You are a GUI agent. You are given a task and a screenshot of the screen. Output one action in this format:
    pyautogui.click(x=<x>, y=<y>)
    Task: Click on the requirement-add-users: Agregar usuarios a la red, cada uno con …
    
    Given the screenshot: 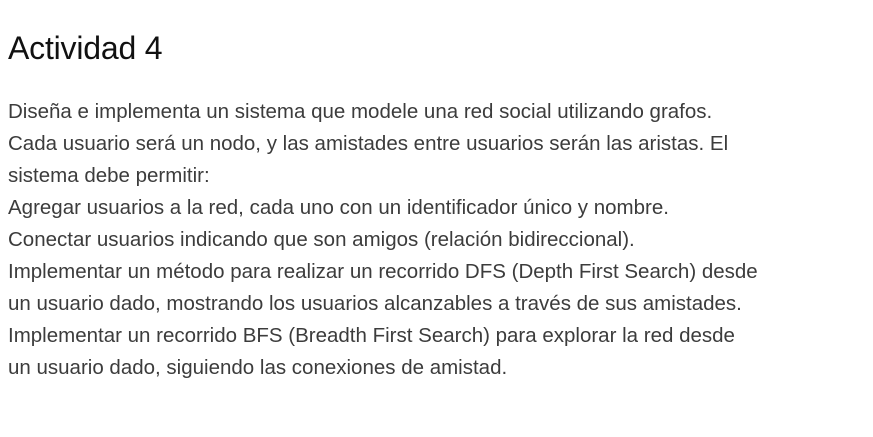 What is the action you would take?
    pyautogui.click(x=338, y=207)
    